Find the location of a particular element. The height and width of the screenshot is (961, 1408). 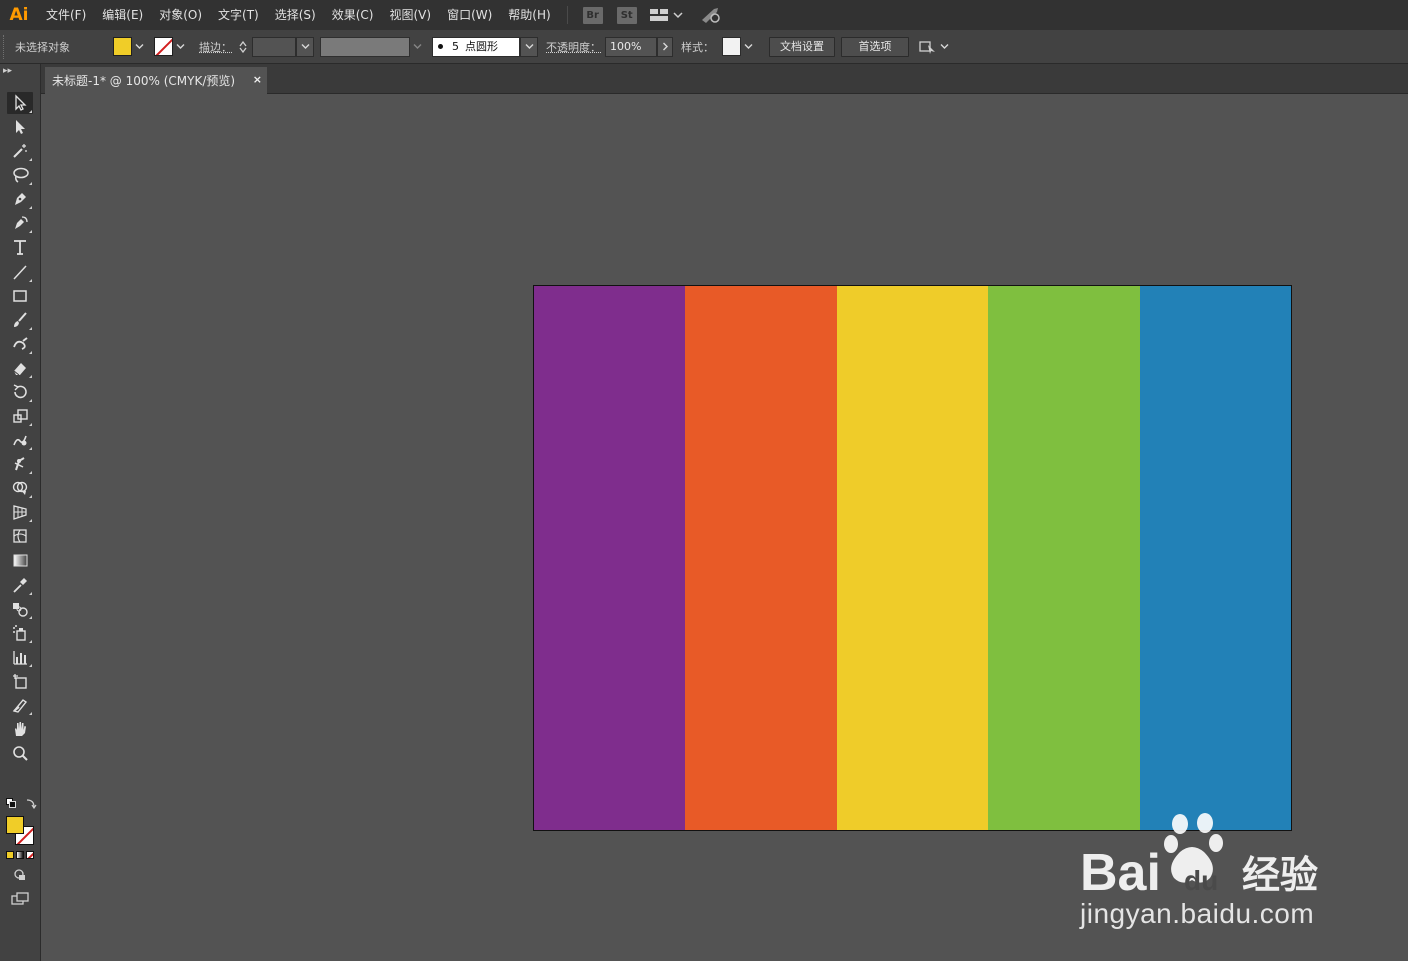

scale-tool-button is located at coordinates (20, 416).